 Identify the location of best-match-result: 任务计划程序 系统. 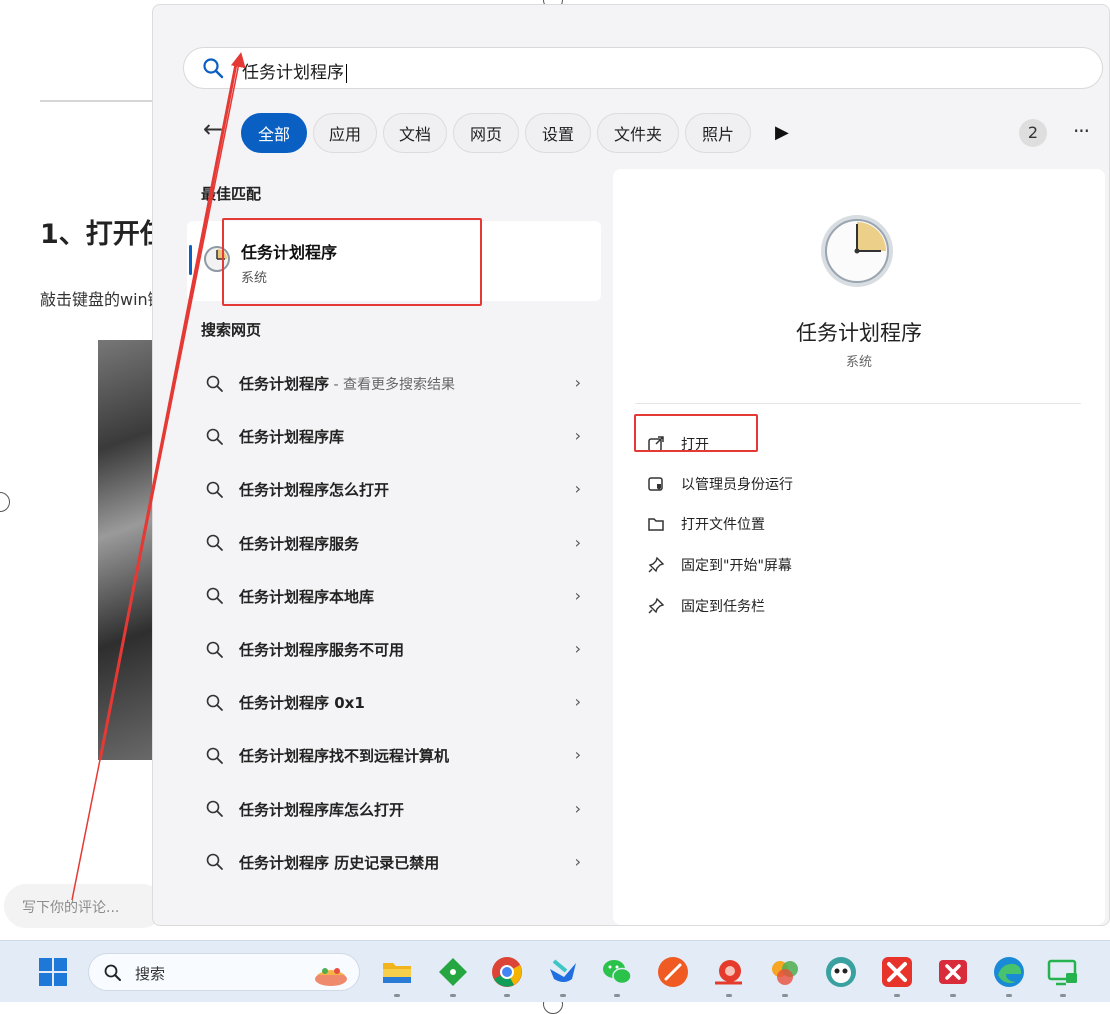
(394, 261).